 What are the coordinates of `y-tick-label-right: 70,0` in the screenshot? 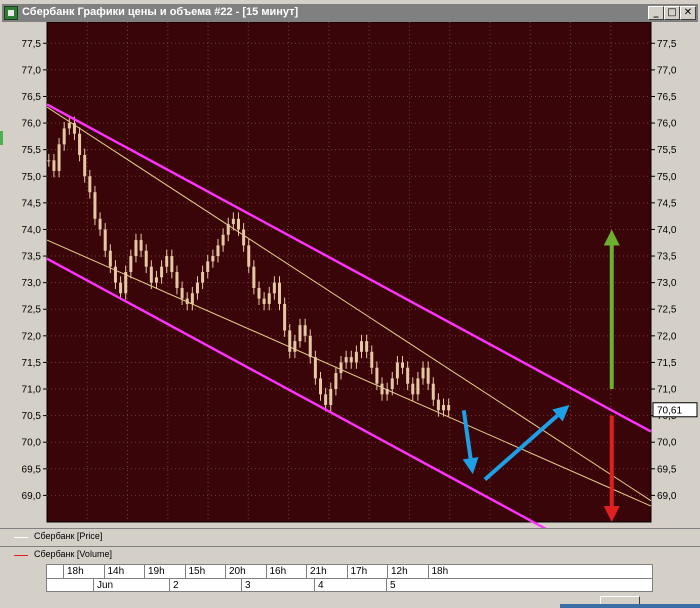 It's located at (667, 443).